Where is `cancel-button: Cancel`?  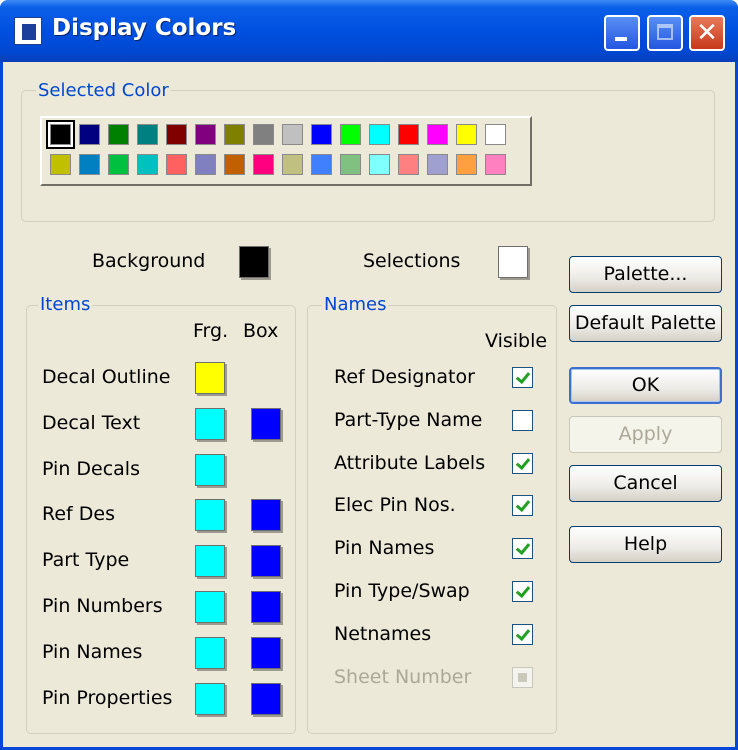
cancel-button: Cancel is located at coordinates (645, 483).